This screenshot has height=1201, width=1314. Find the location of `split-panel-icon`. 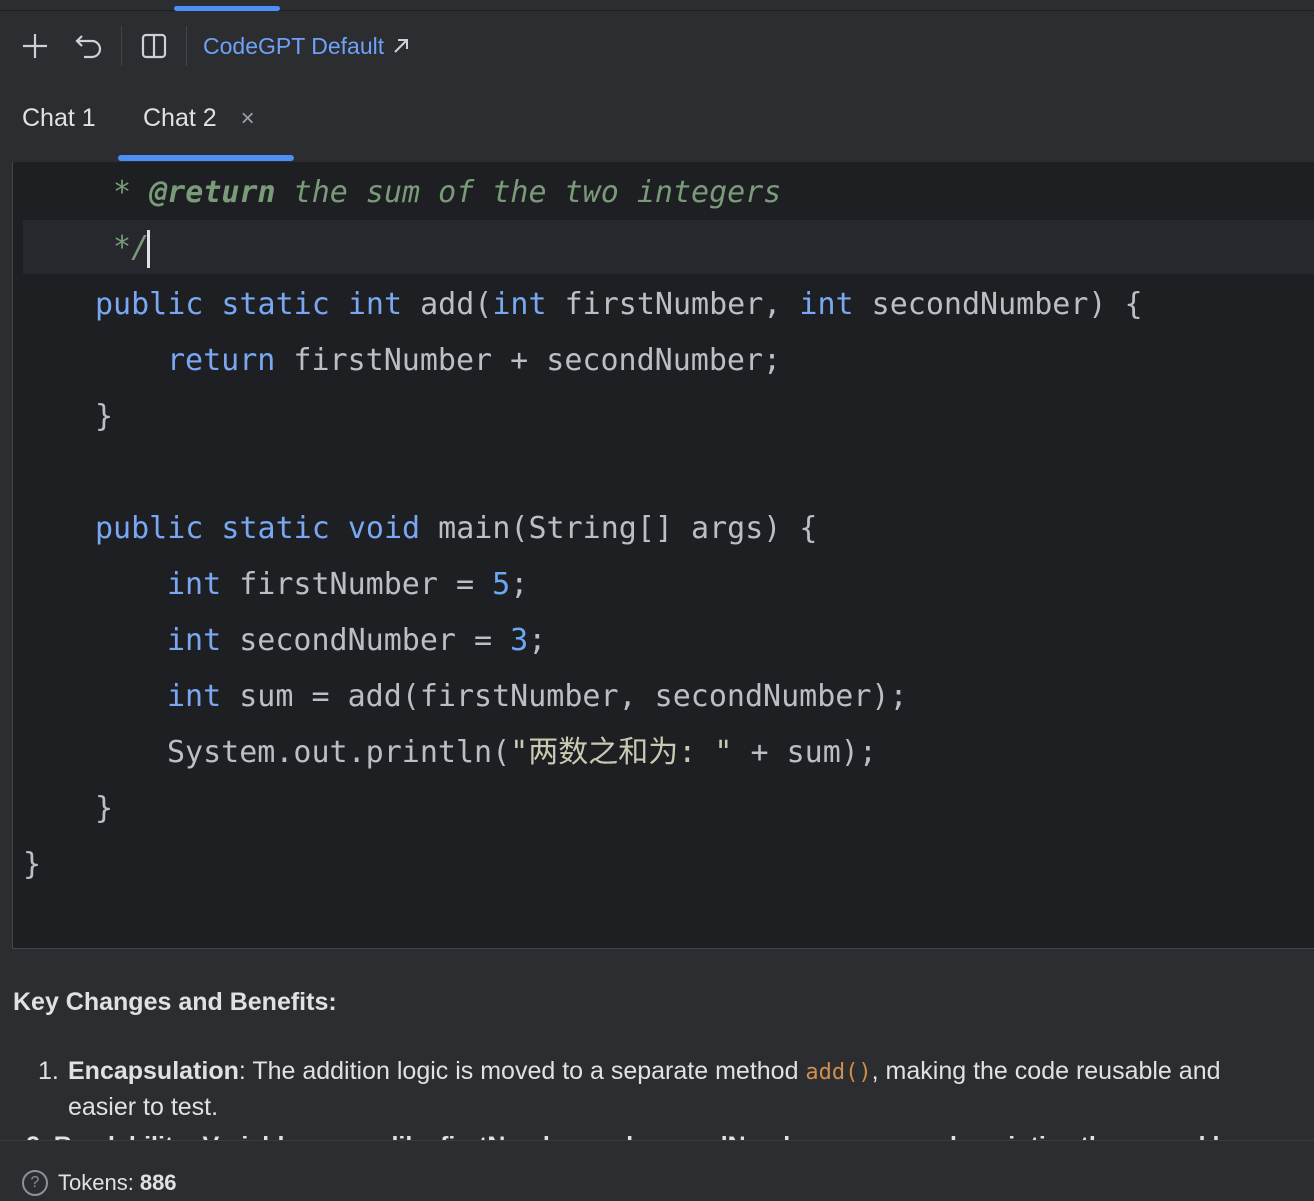

split-panel-icon is located at coordinates (154, 46).